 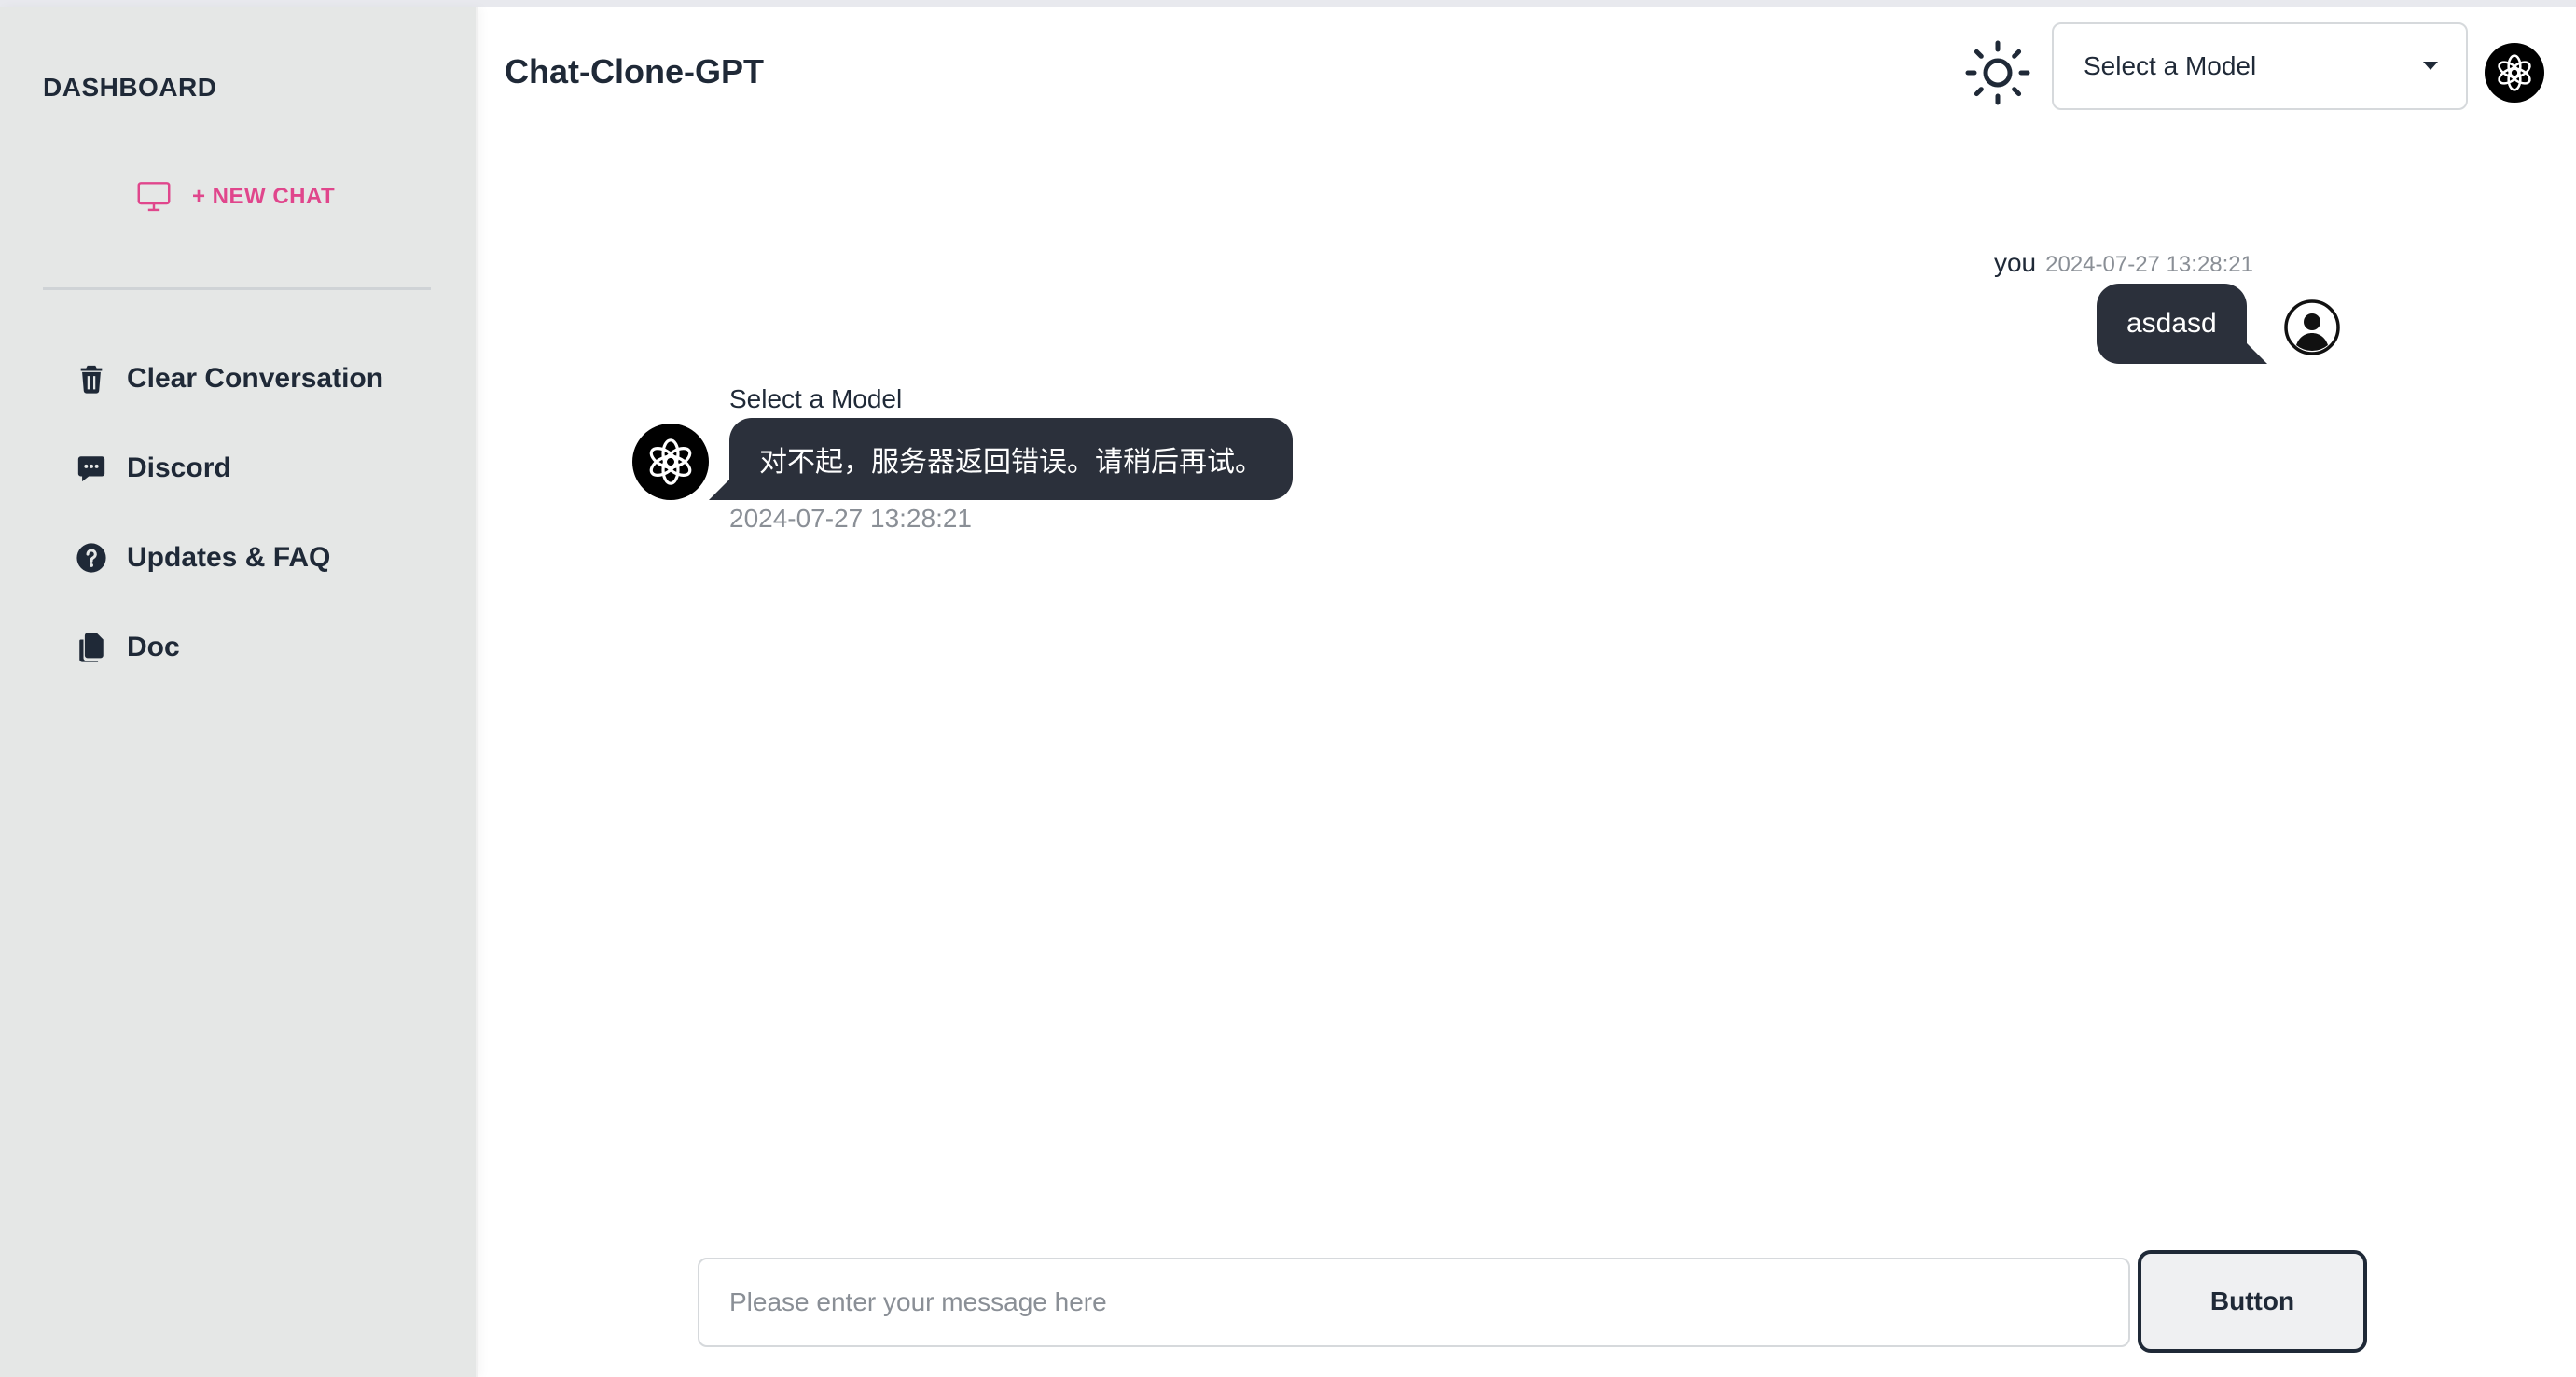 What do you see at coordinates (2170, 65) in the screenshot?
I see `model-select-value: Select a Model` at bounding box center [2170, 65].